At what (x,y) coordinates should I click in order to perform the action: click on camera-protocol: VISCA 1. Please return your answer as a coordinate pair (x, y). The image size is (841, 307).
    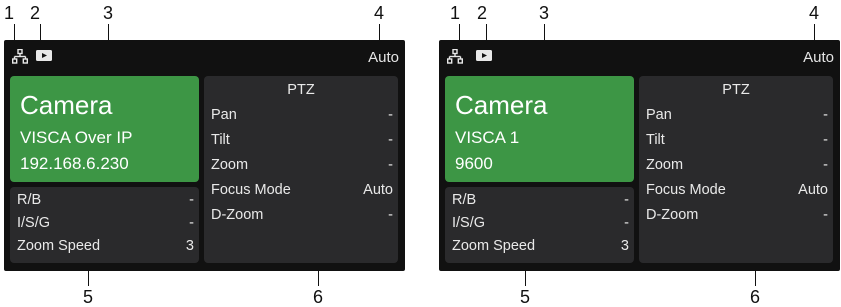
    Looking at the image, I should click on (487, 137).